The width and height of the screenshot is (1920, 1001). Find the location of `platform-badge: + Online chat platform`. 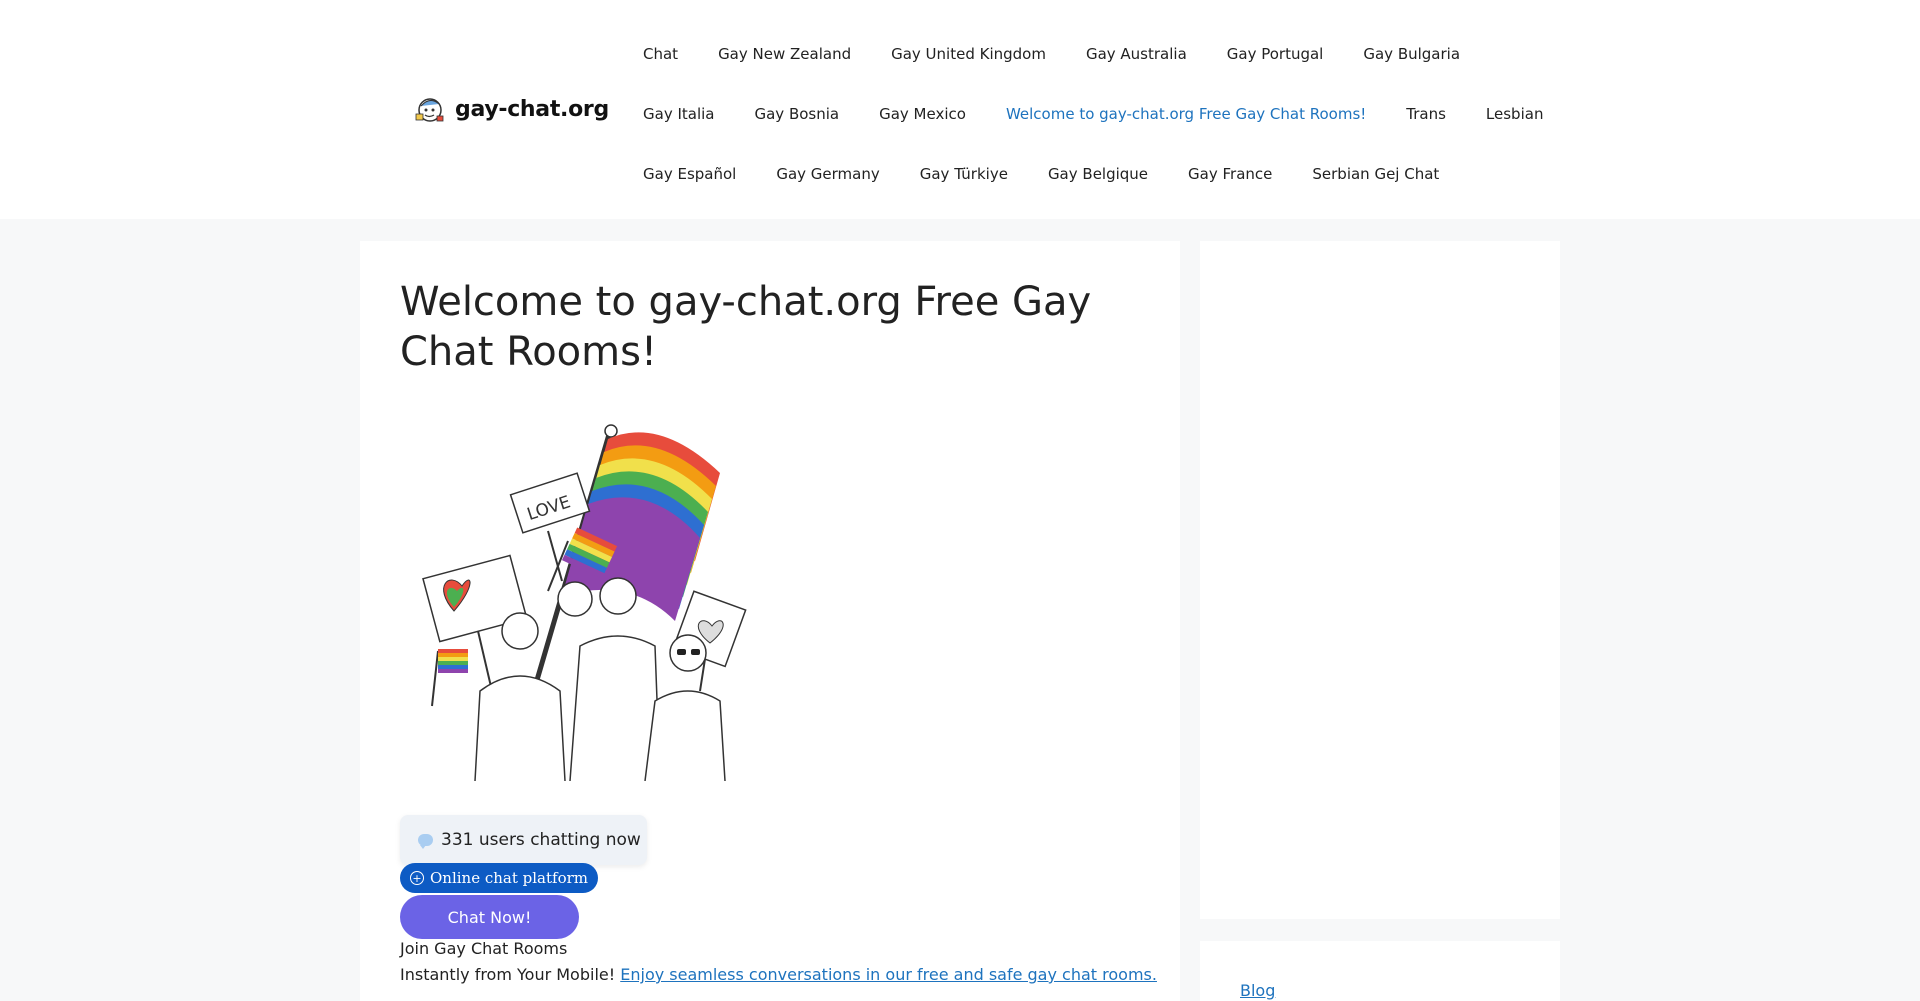

platform-badge: + Online chat platform is located at coordinates (499, 878).